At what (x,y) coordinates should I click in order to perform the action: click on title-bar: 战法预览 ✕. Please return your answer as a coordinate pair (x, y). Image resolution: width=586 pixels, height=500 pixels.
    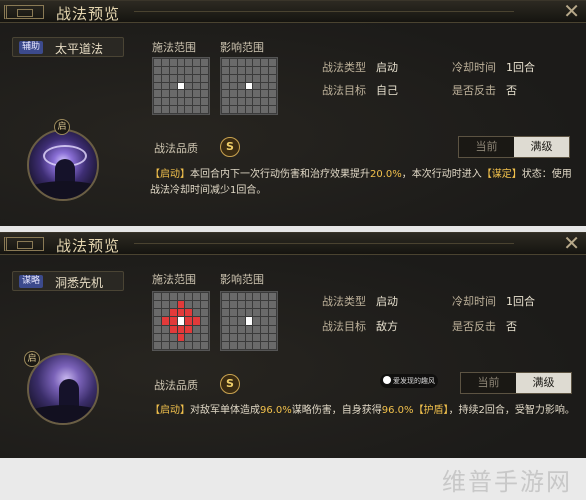
    Looking at the image, I should click on (293, 243).